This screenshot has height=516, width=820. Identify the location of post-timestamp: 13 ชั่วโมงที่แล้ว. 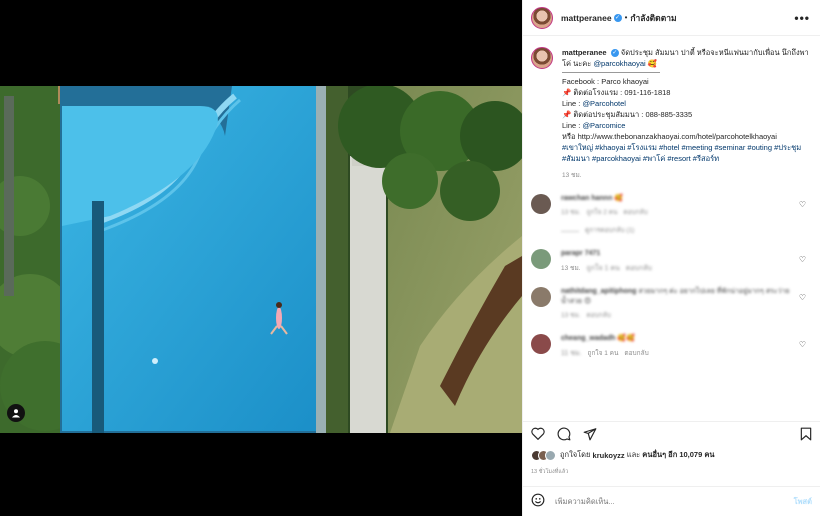
(550, 472).